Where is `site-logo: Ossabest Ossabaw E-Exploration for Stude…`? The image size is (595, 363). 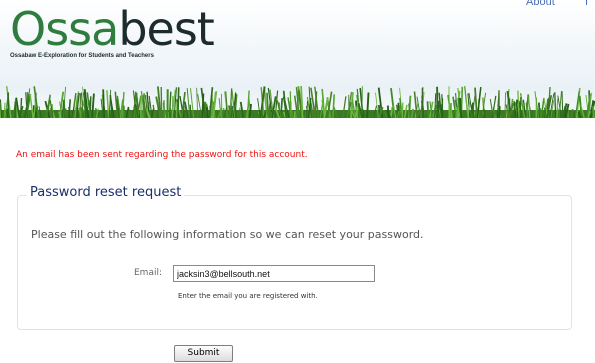
site-logo: Ossabest Ossabaw E-Exploration for Stude… is located at coordinates (112, 32).